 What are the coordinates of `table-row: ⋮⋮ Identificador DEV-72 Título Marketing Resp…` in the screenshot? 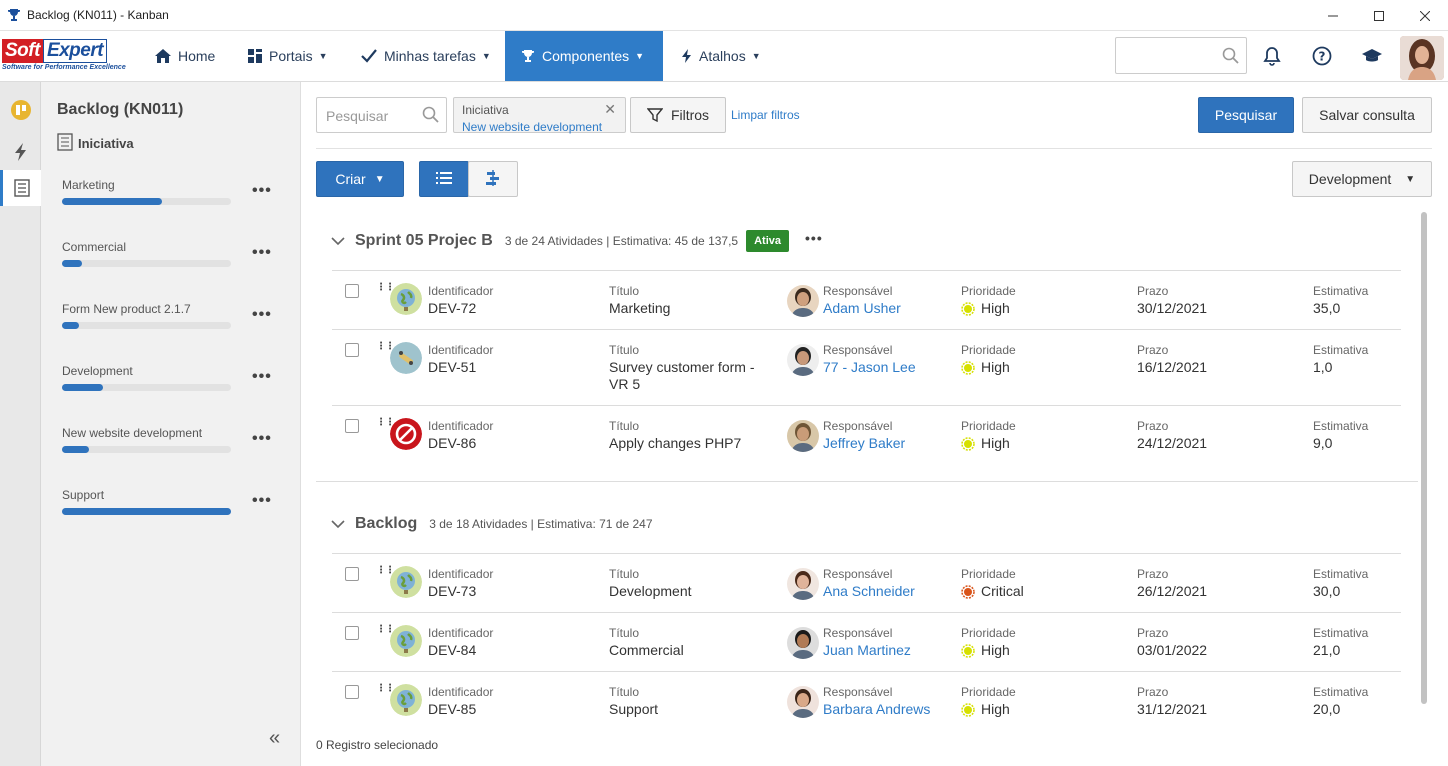 It's located at (866, 299).